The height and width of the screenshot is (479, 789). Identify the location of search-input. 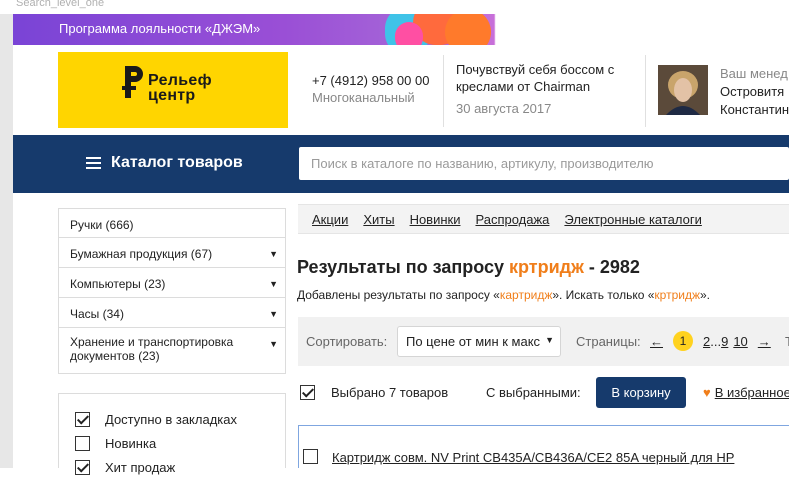
(544, 163).